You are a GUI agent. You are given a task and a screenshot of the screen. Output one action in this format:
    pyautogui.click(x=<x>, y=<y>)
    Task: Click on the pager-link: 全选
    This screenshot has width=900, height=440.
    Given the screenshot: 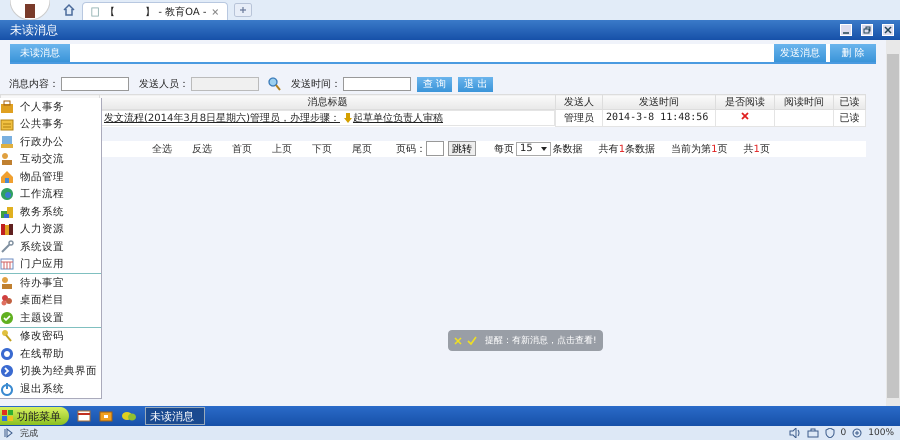 What is the action you would take?
    pyautogui.click(x=172, y=149)
    